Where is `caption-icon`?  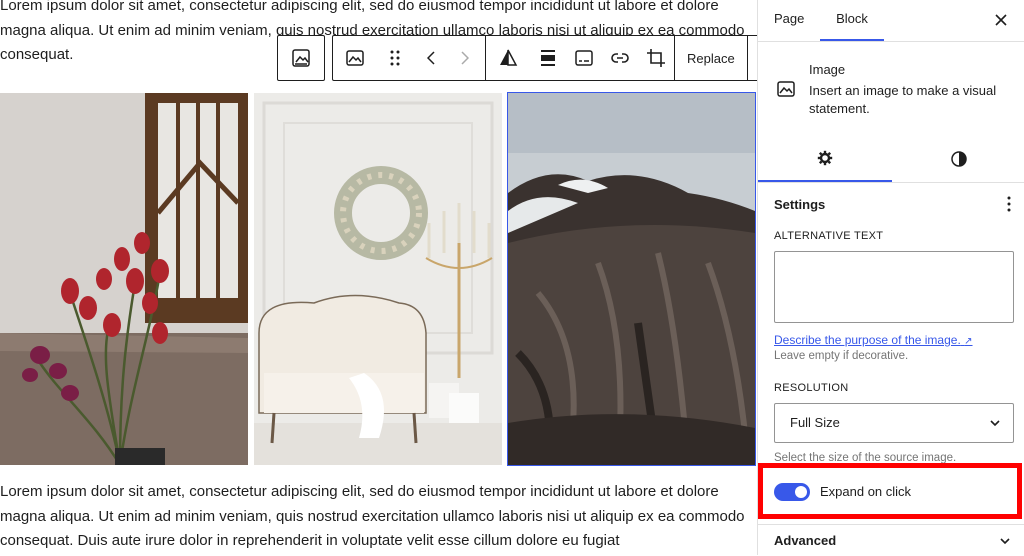
caption-icon is located at coordinates (584, 58).